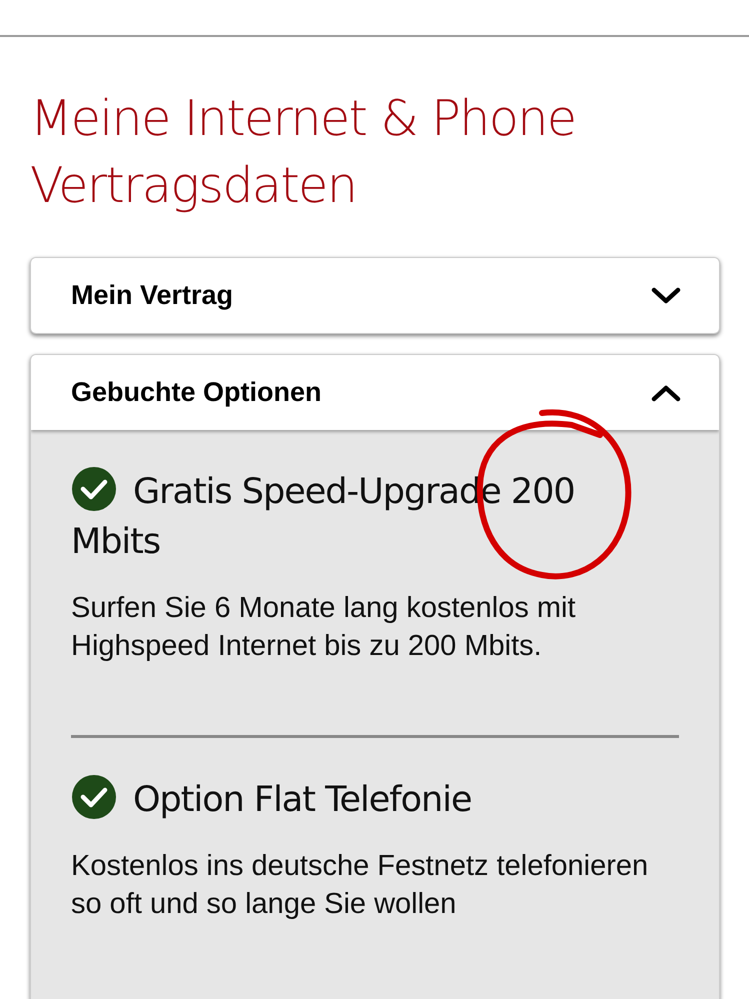 This screenshot has height=999, width=749. Describe the element at coordinates (303, 152) in the screenshot. I see `page-title: Meine Internet & Phone Vertragsdaten` at that location.